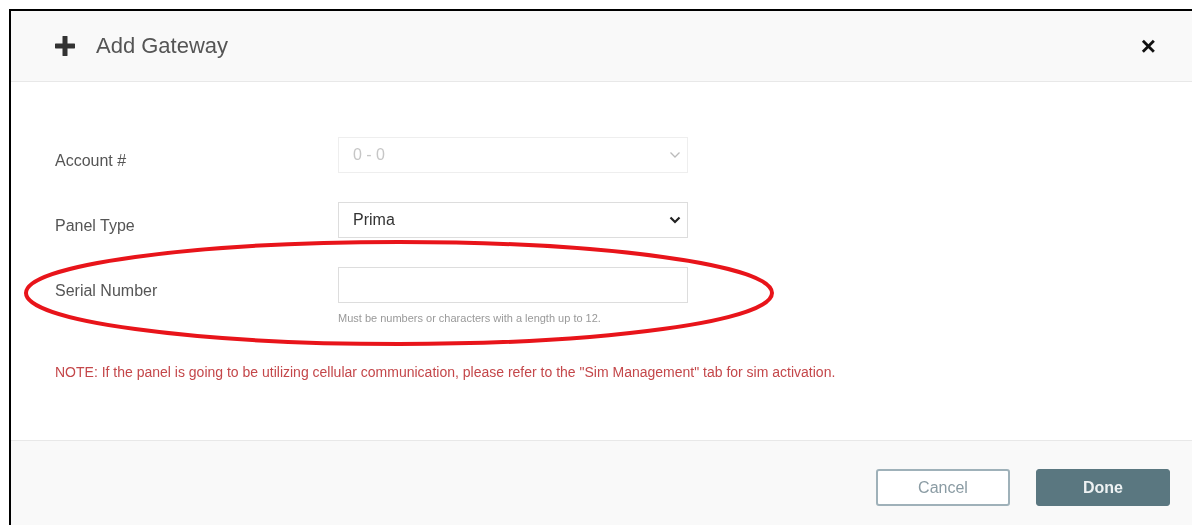  What do you see at coordinates (107, 290) in the screenshot?
I see `field-label: Serial Number` at bounding box center [107, 290].